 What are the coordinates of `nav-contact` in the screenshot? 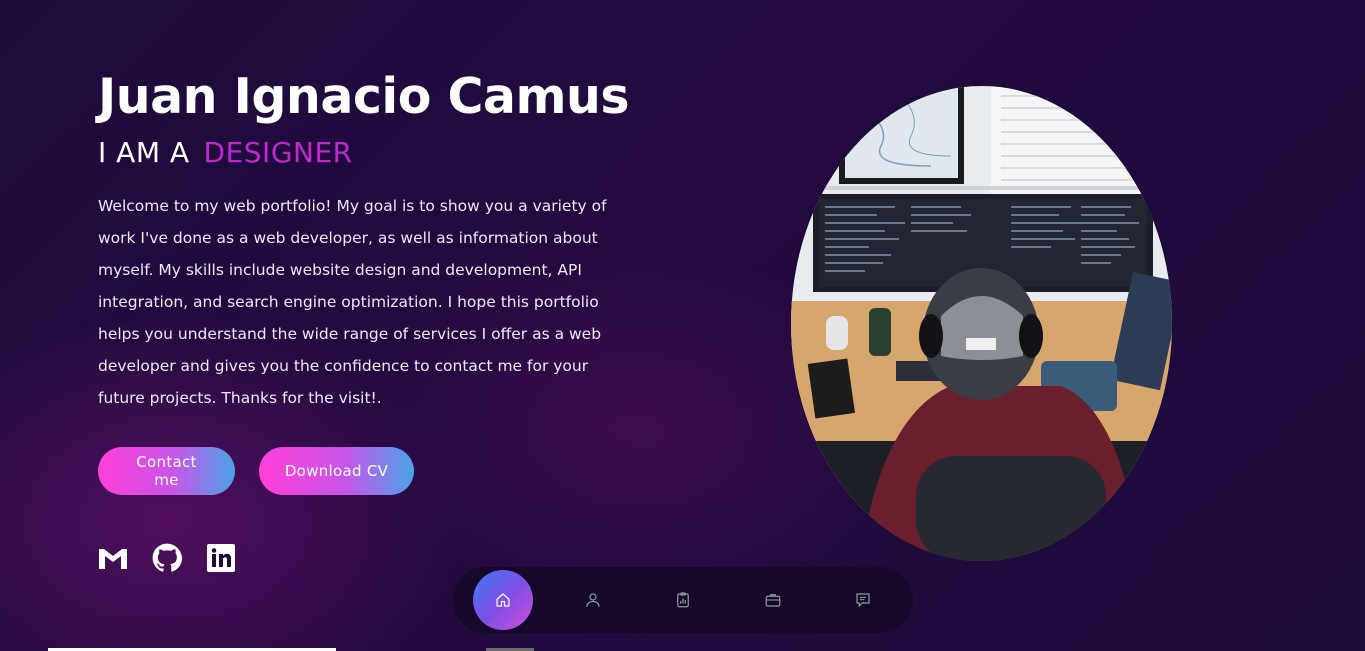 It's located at (863, 600).